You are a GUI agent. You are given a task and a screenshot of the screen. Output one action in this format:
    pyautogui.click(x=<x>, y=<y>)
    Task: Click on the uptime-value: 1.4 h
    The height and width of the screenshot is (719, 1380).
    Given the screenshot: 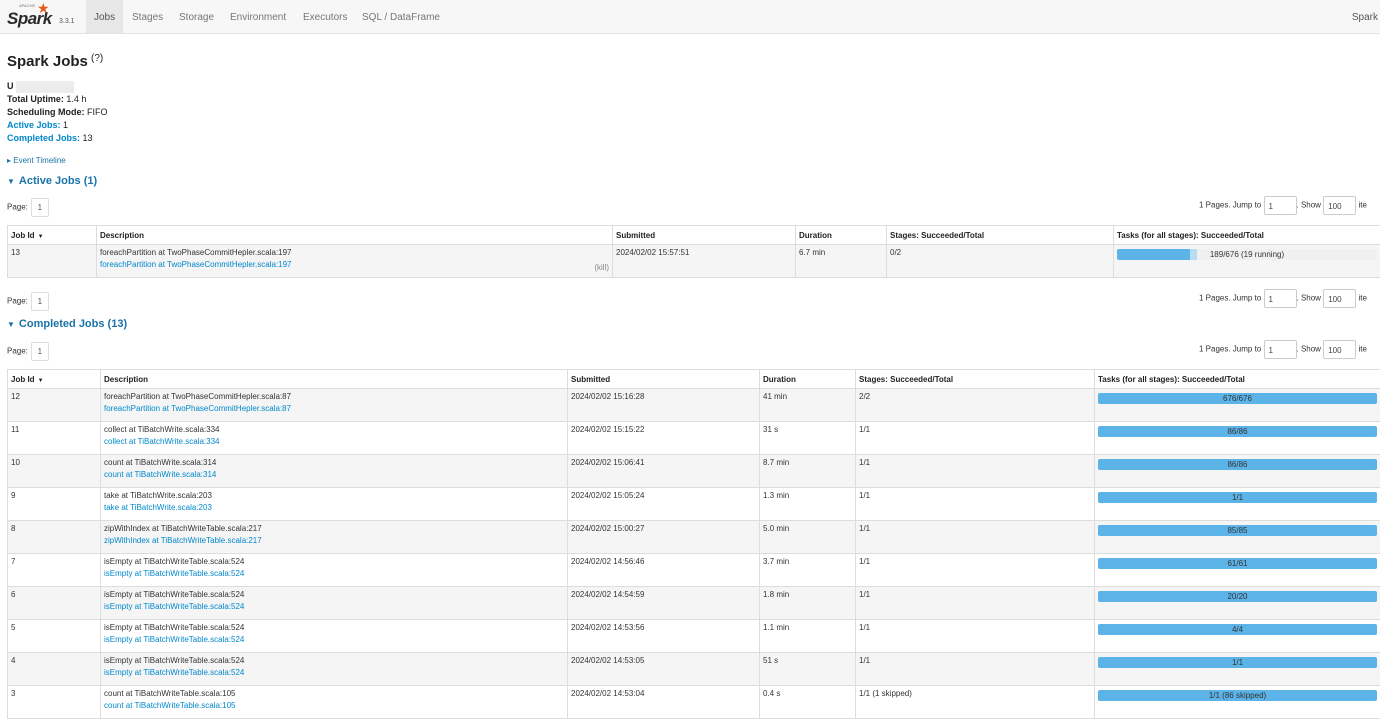 What is the action you would take?
    pyautogui.click(x=76, y=99)
    